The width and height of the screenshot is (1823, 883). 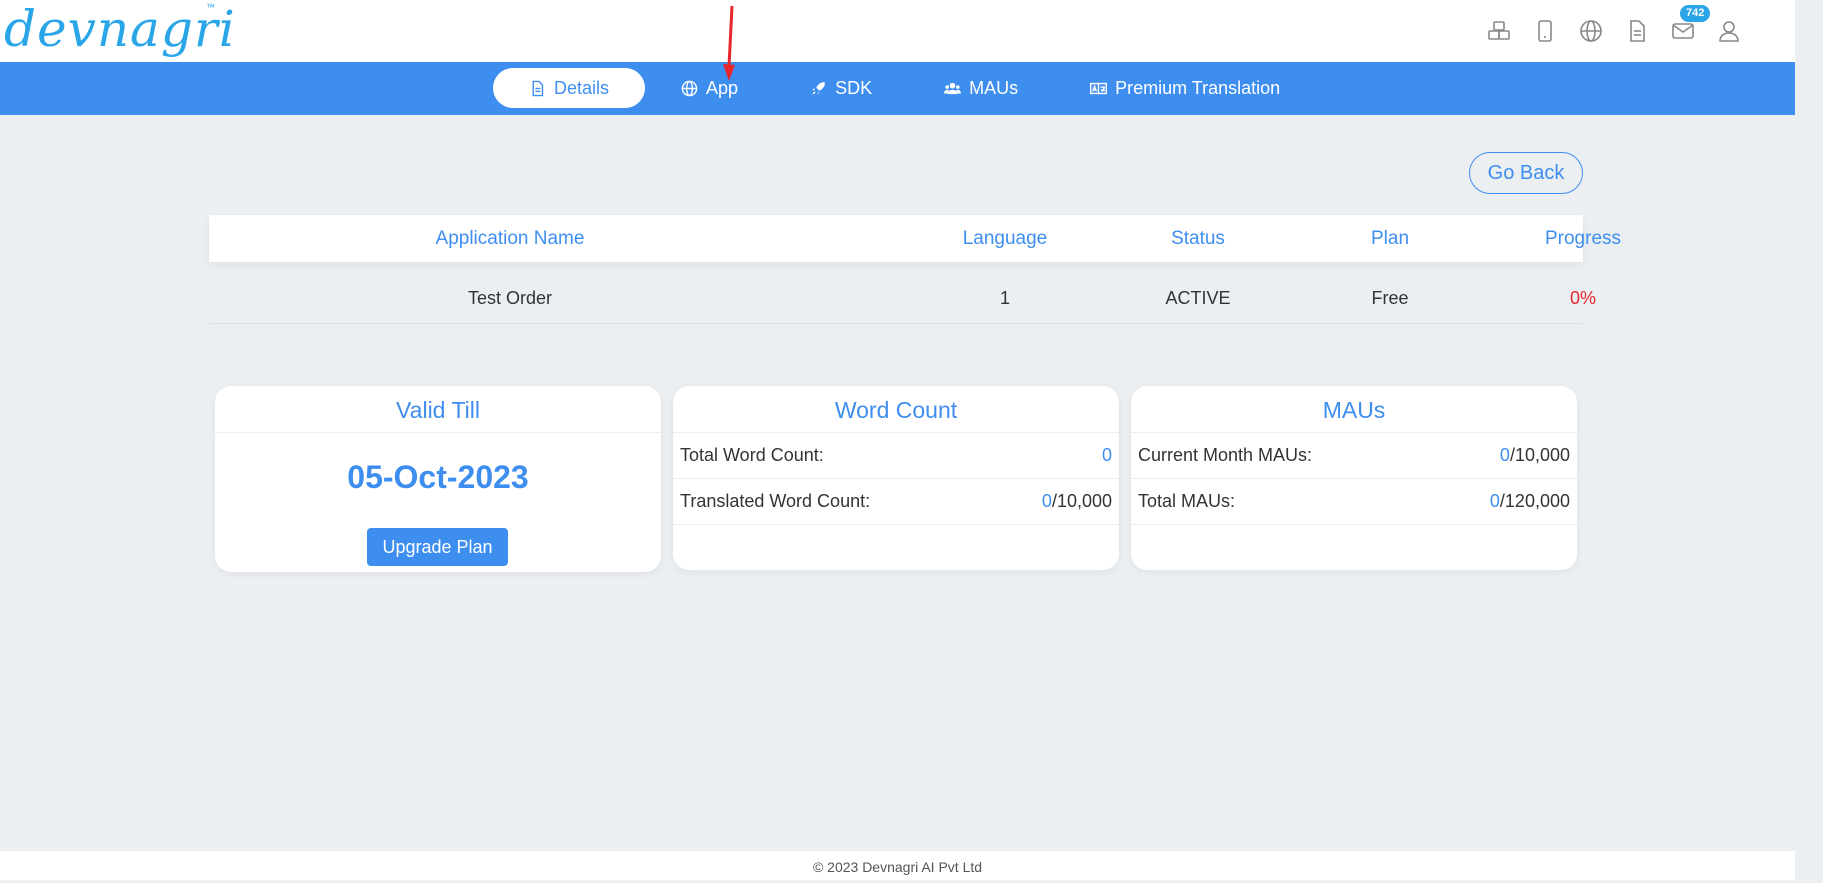 I want to click on tab-details: Details, so click(x=569, y=88).